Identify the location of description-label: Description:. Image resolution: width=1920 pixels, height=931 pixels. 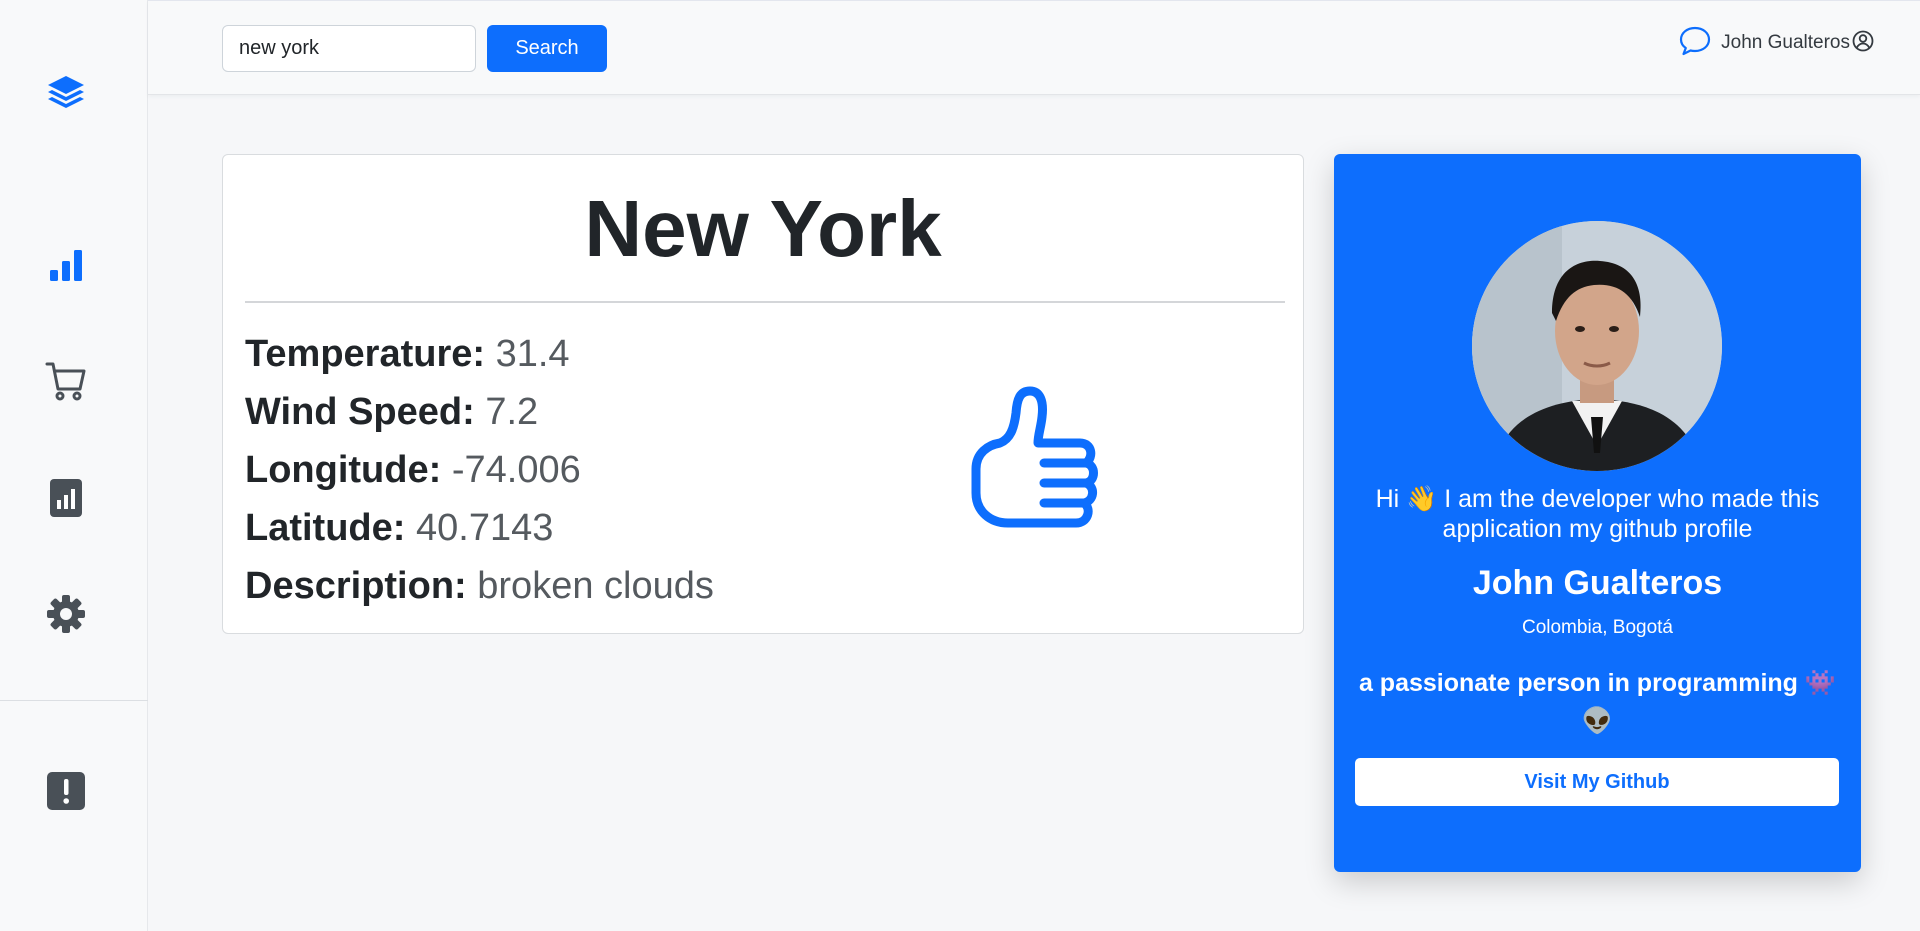
(356, 586).